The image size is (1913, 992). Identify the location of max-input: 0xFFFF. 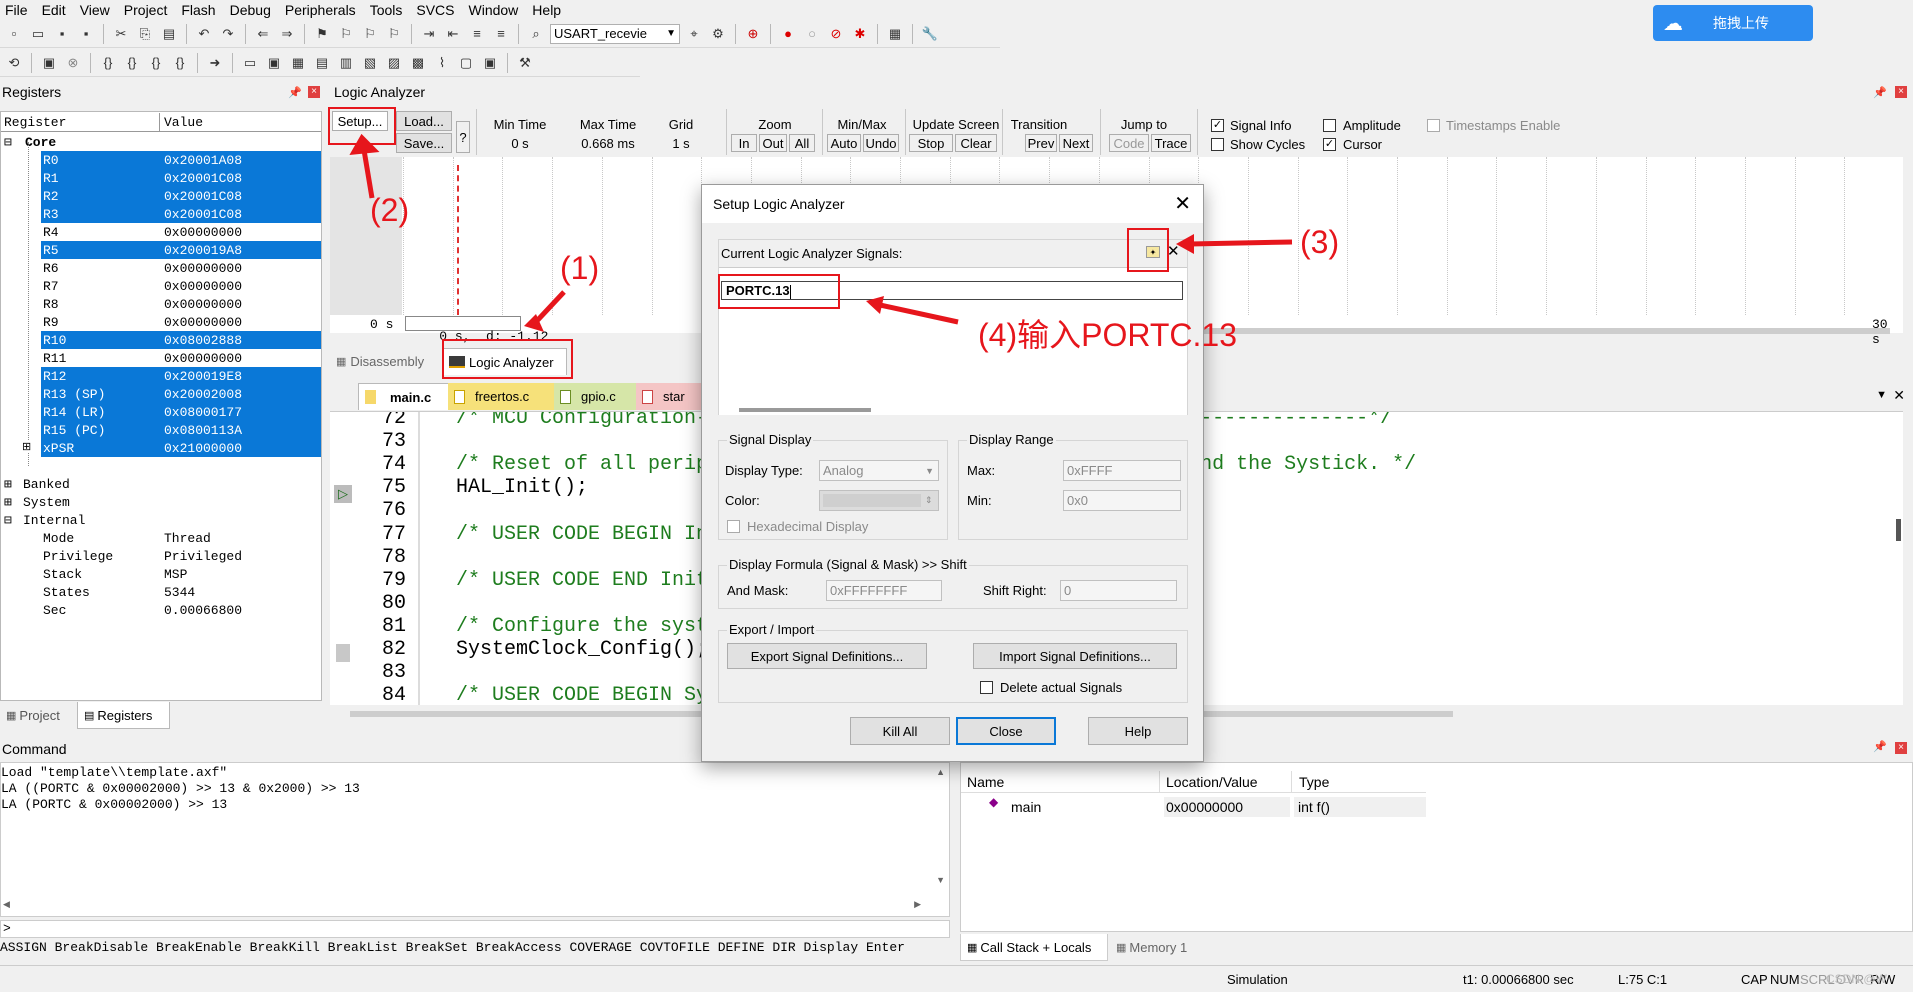
(1122, 470).